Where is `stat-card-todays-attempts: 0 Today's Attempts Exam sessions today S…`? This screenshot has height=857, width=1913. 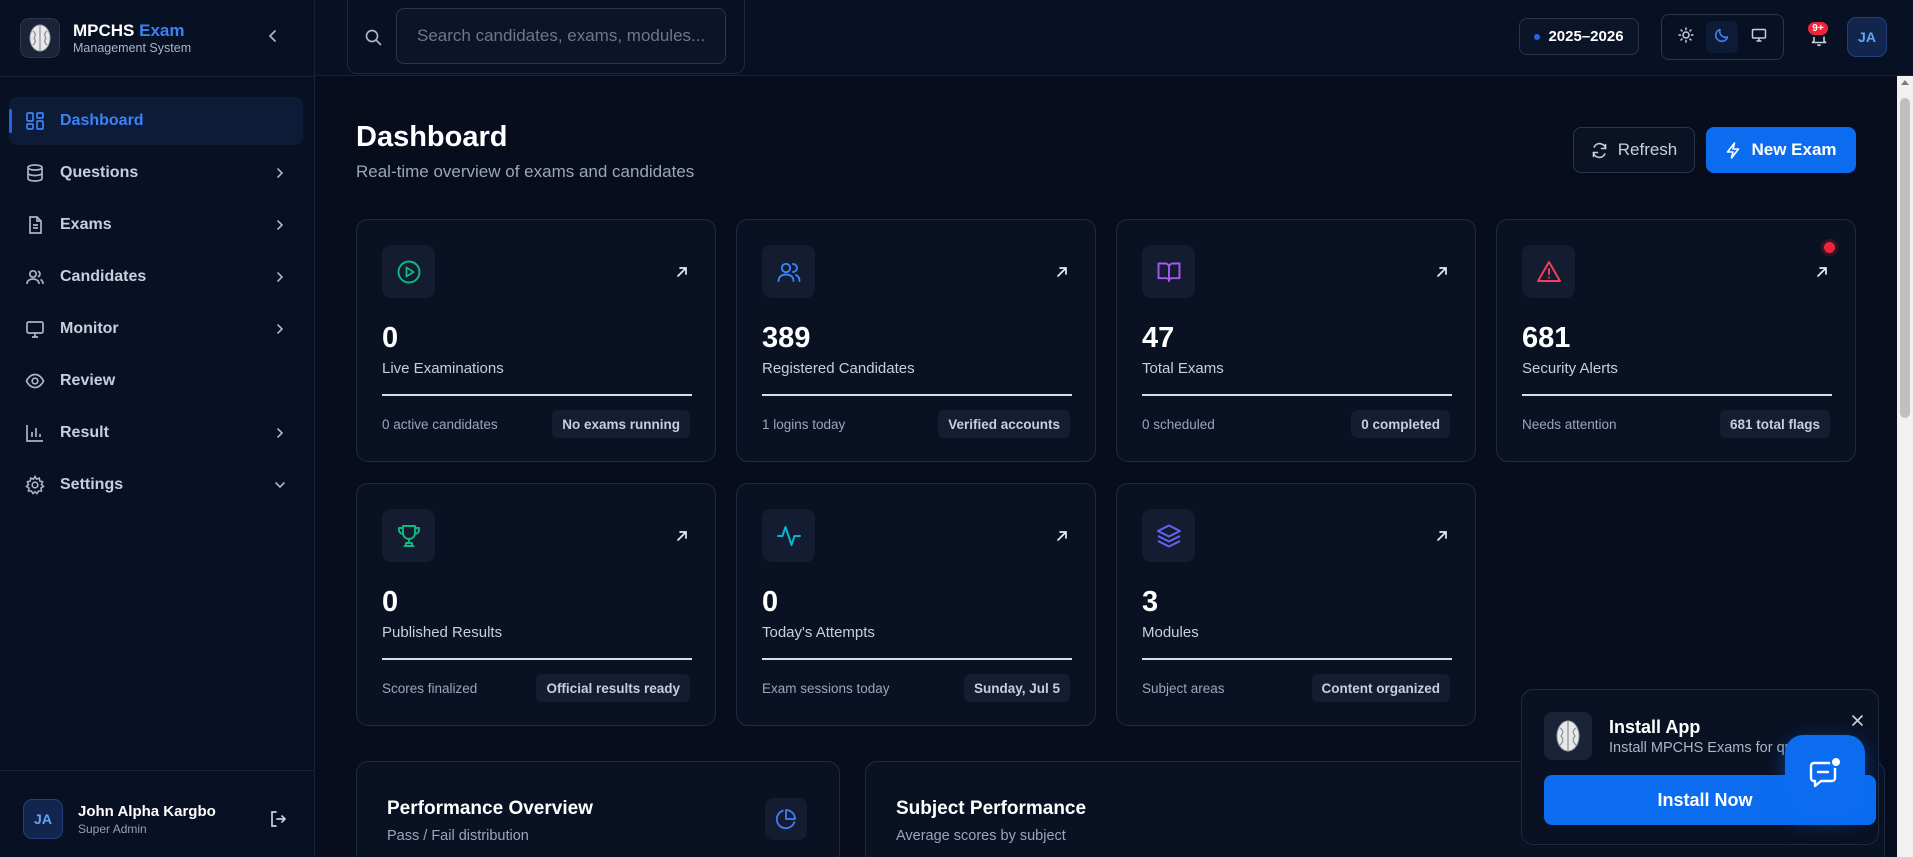
stat-card-todays-attempts: 0 Today's Attempts Exam sessions today S… is located at coordinates (916, 604).